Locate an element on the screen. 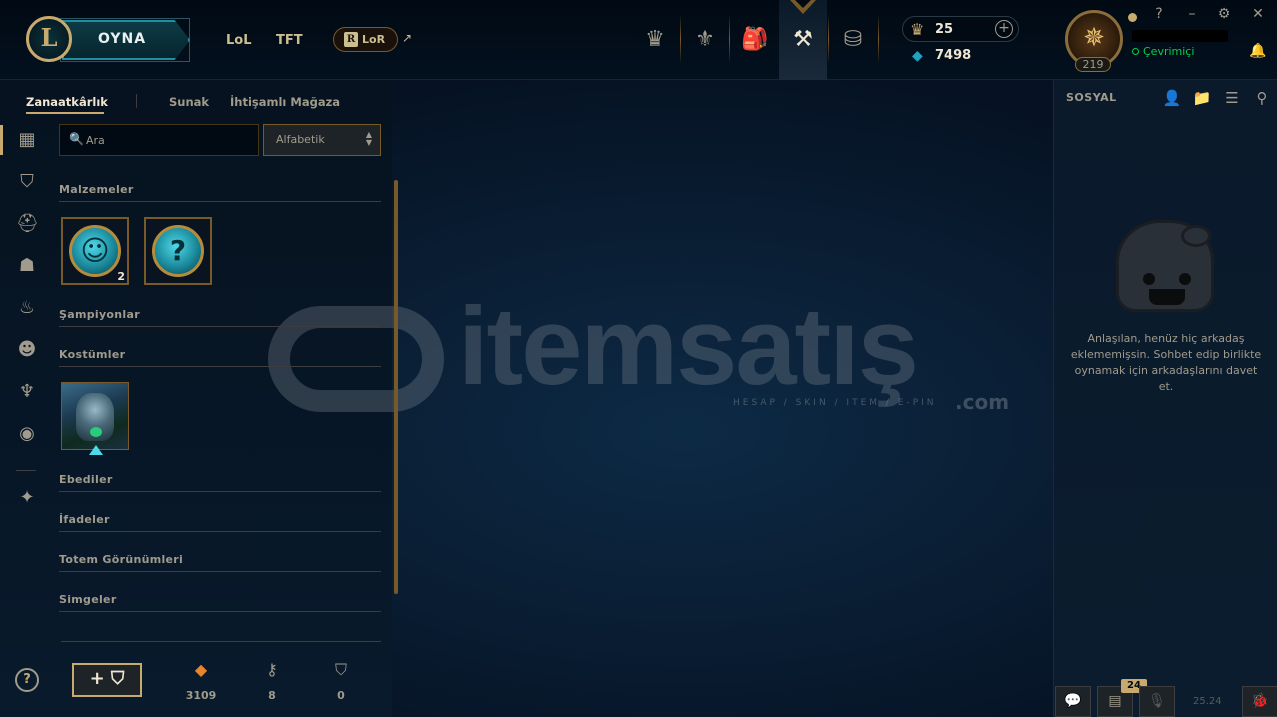  watermark-tagline: HESAP / SKIN / ITEM / E-PIN is located at coordinates (835, 403).